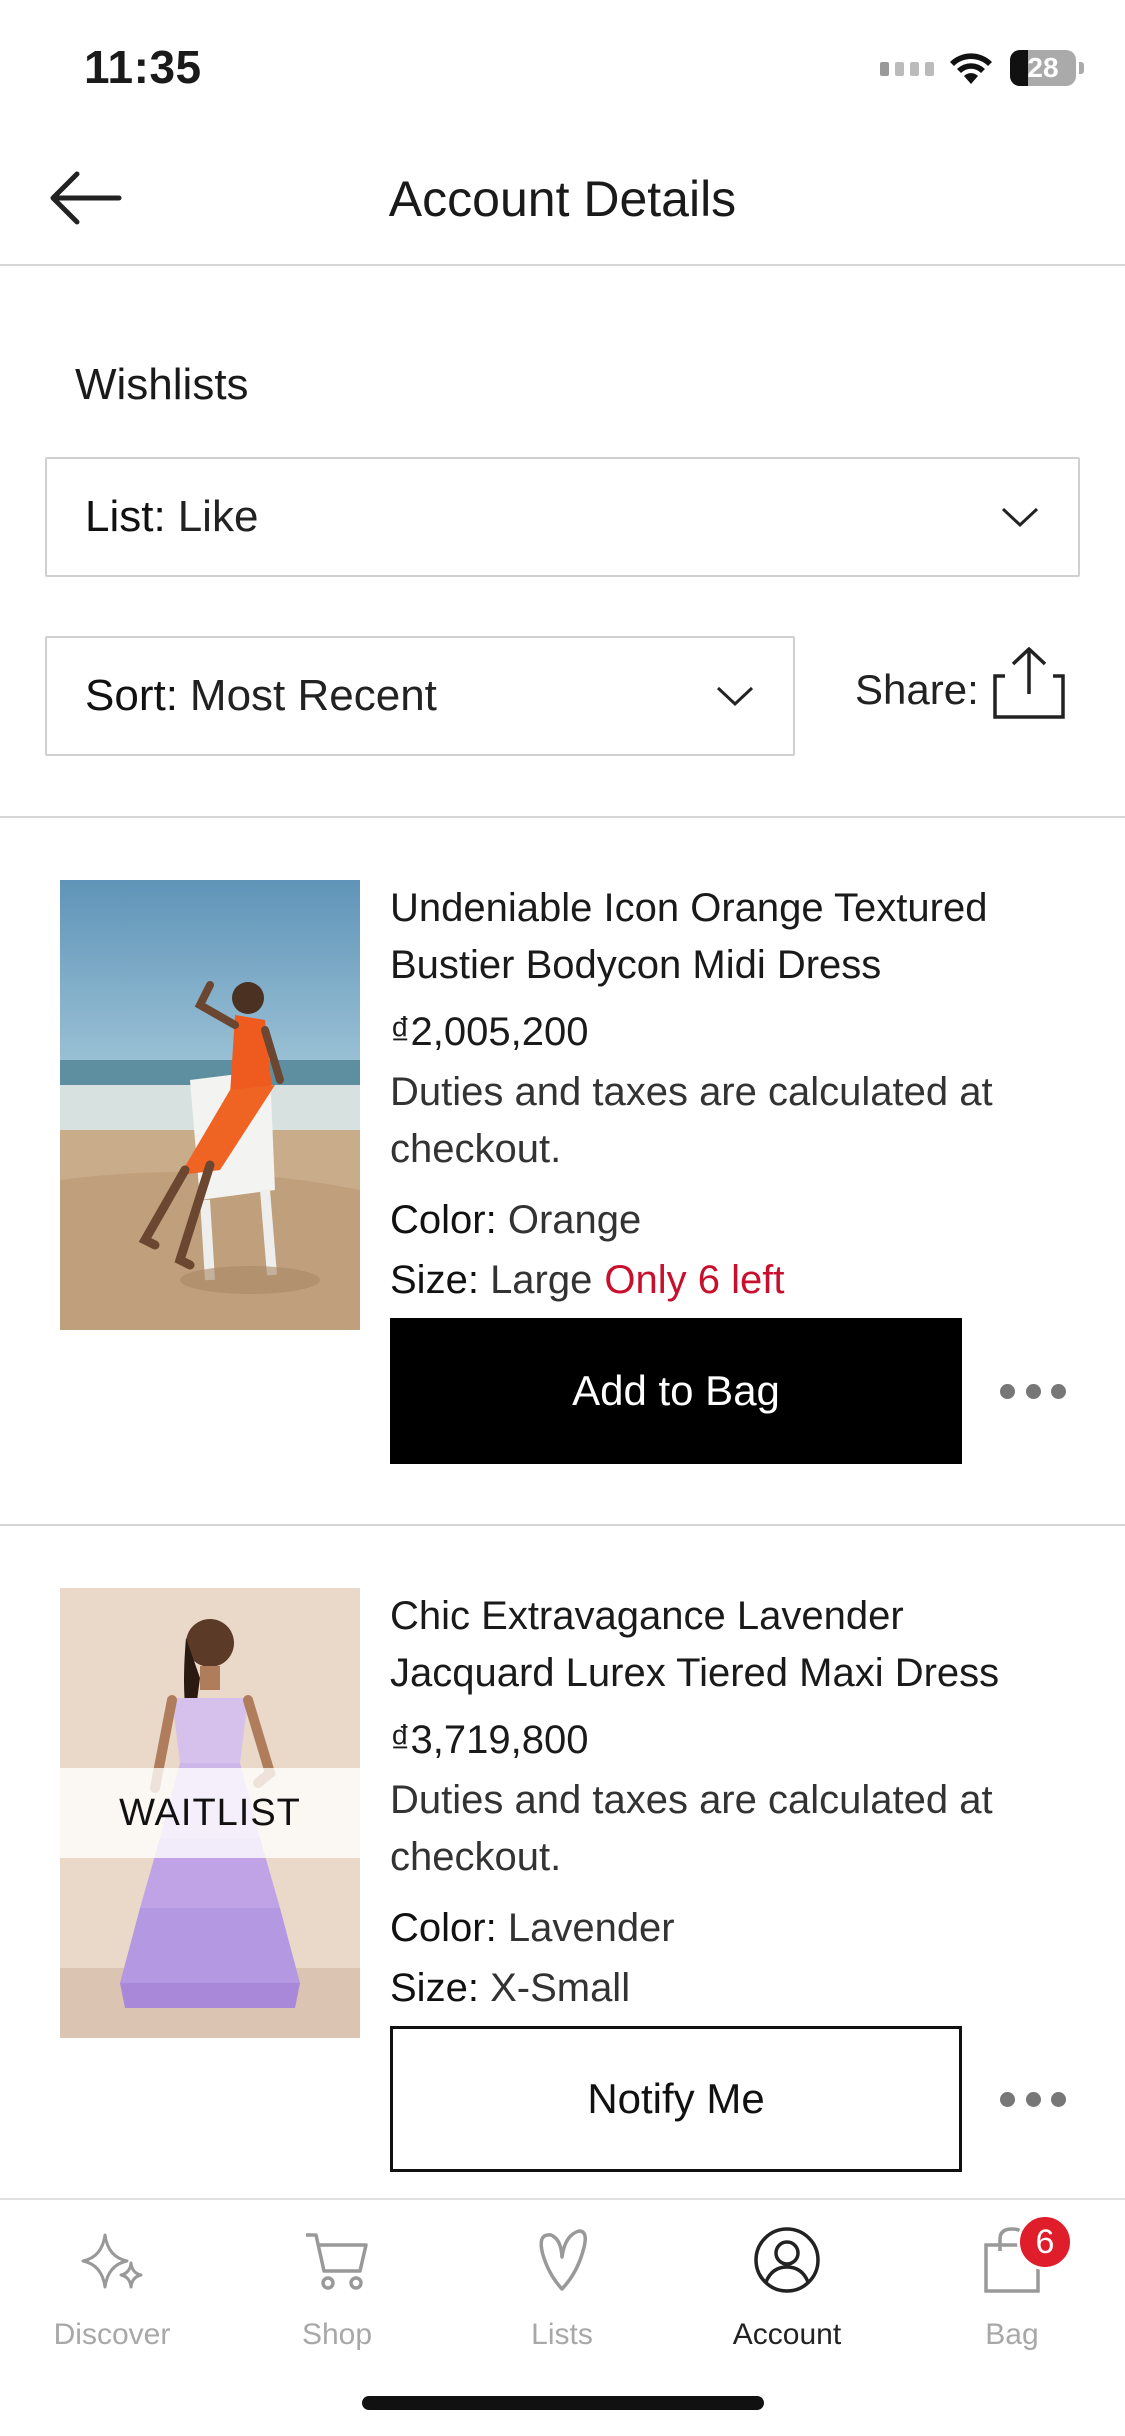 The image size is (1125, 2436). Describe the element at coordinates (218, 516) in the screenshot. I see `list-select-value: Like` at that location.